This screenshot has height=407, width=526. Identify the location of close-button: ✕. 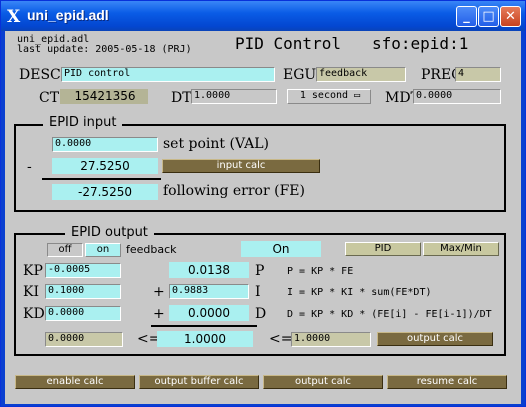
(510, 16).